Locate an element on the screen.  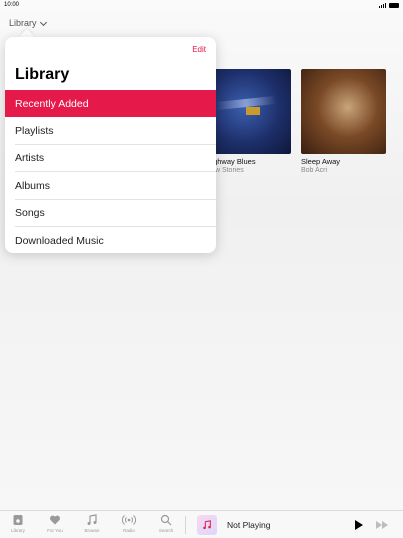
tab-library: Library is located at coordinates (18, 523).